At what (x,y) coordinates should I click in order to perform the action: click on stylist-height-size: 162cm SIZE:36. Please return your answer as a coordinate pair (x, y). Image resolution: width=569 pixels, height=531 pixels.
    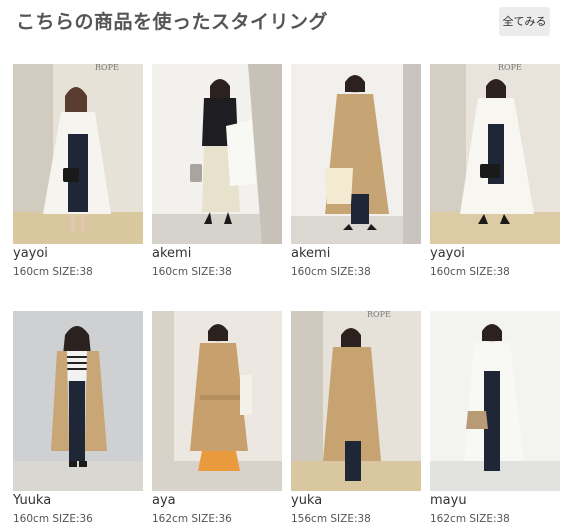
    Looking at the image, I should click on (192, 519).